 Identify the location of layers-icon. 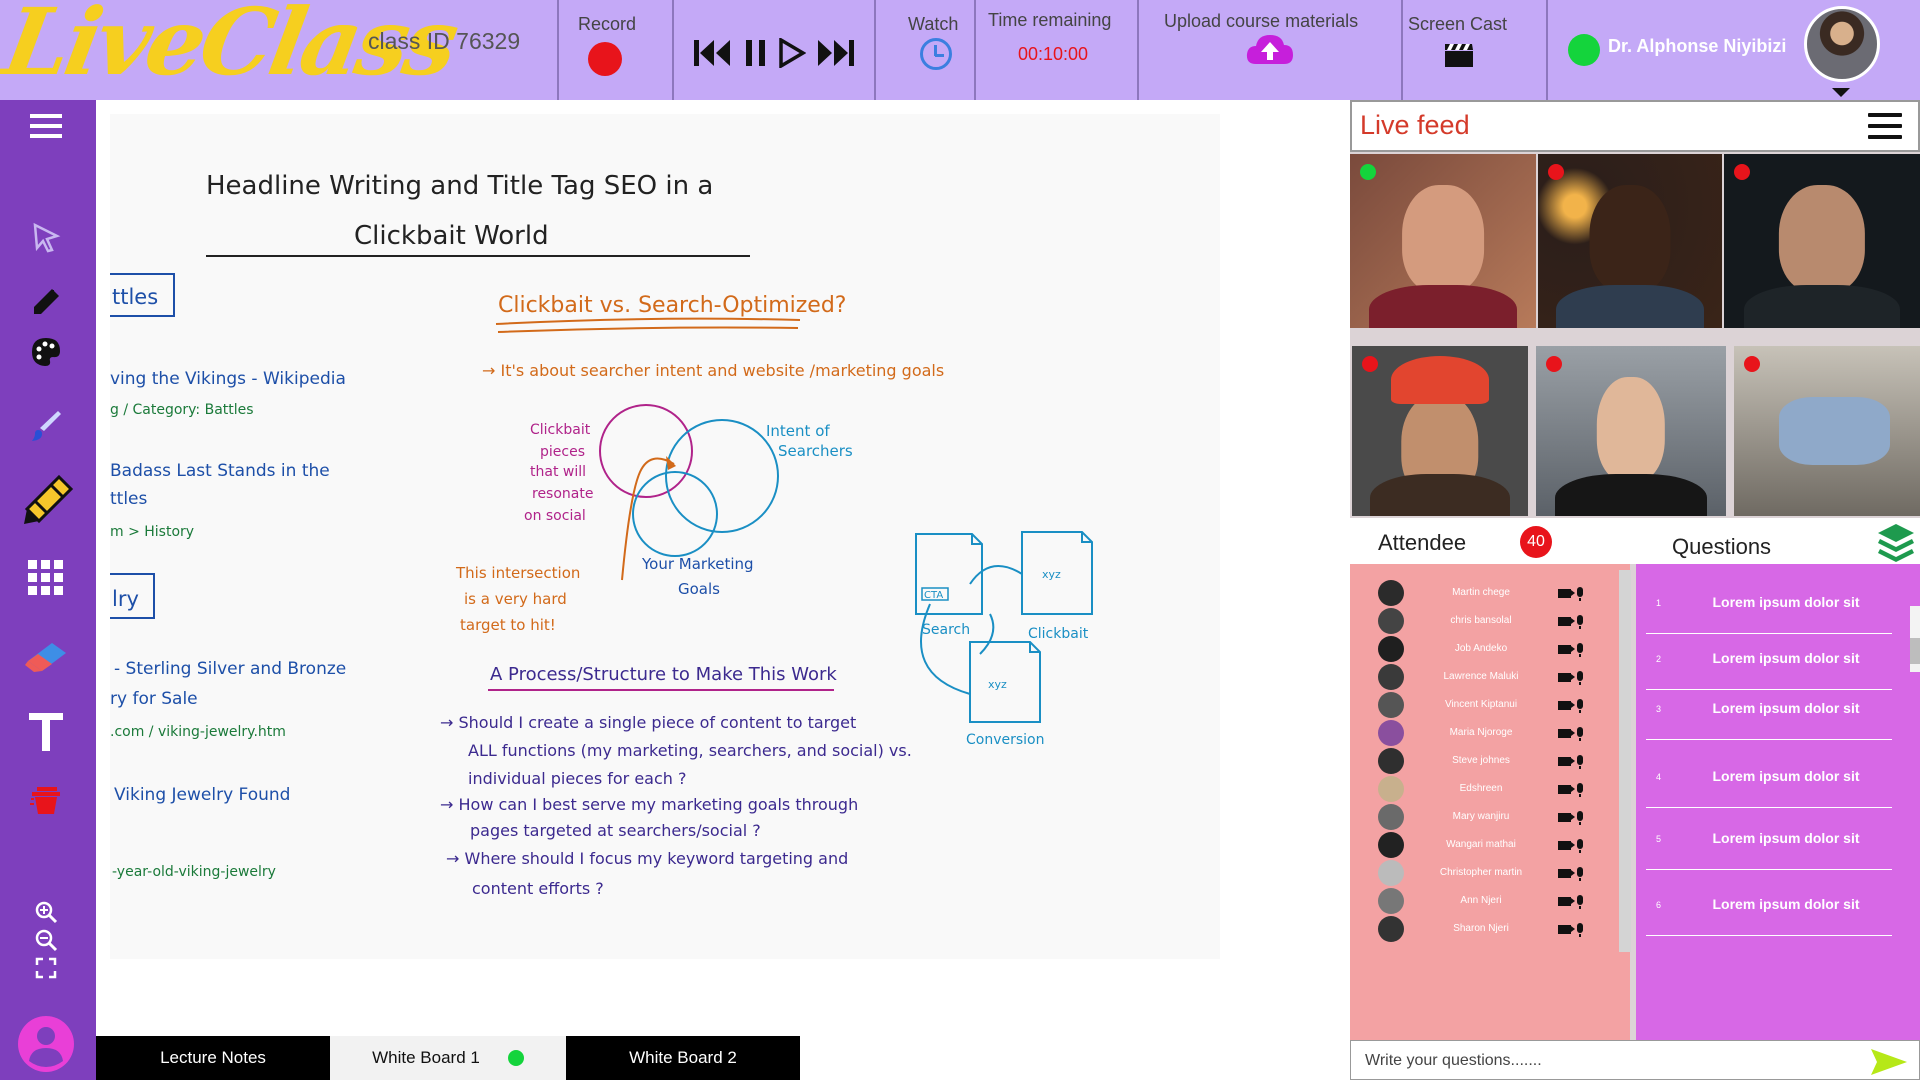
(1896, 542).